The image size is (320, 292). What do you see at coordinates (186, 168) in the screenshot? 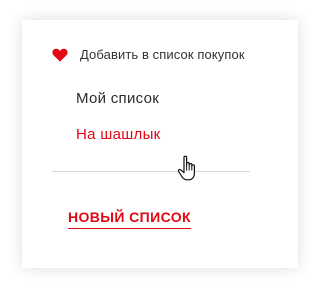
I see `hand-pointer-icon` at bounding box center [186, 168].